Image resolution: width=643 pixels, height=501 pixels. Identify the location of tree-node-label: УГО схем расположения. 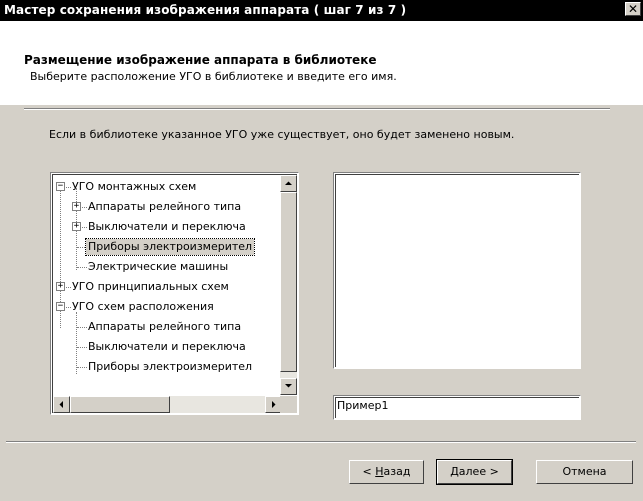
(143, 306).